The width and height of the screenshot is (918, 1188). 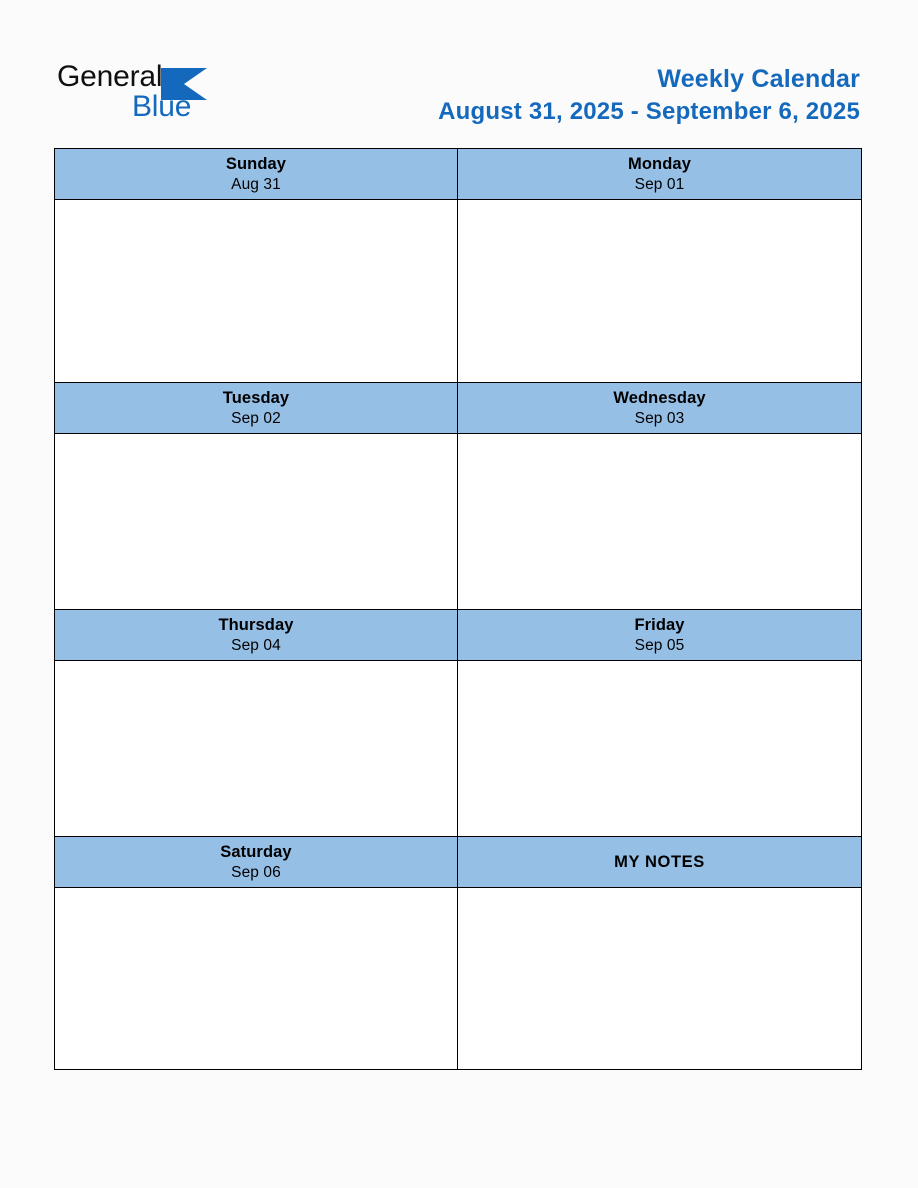 I want to click on calendar-header-row: Tuesday Sep 02 Wednesday Sep 03, so click(x=458, y=408).